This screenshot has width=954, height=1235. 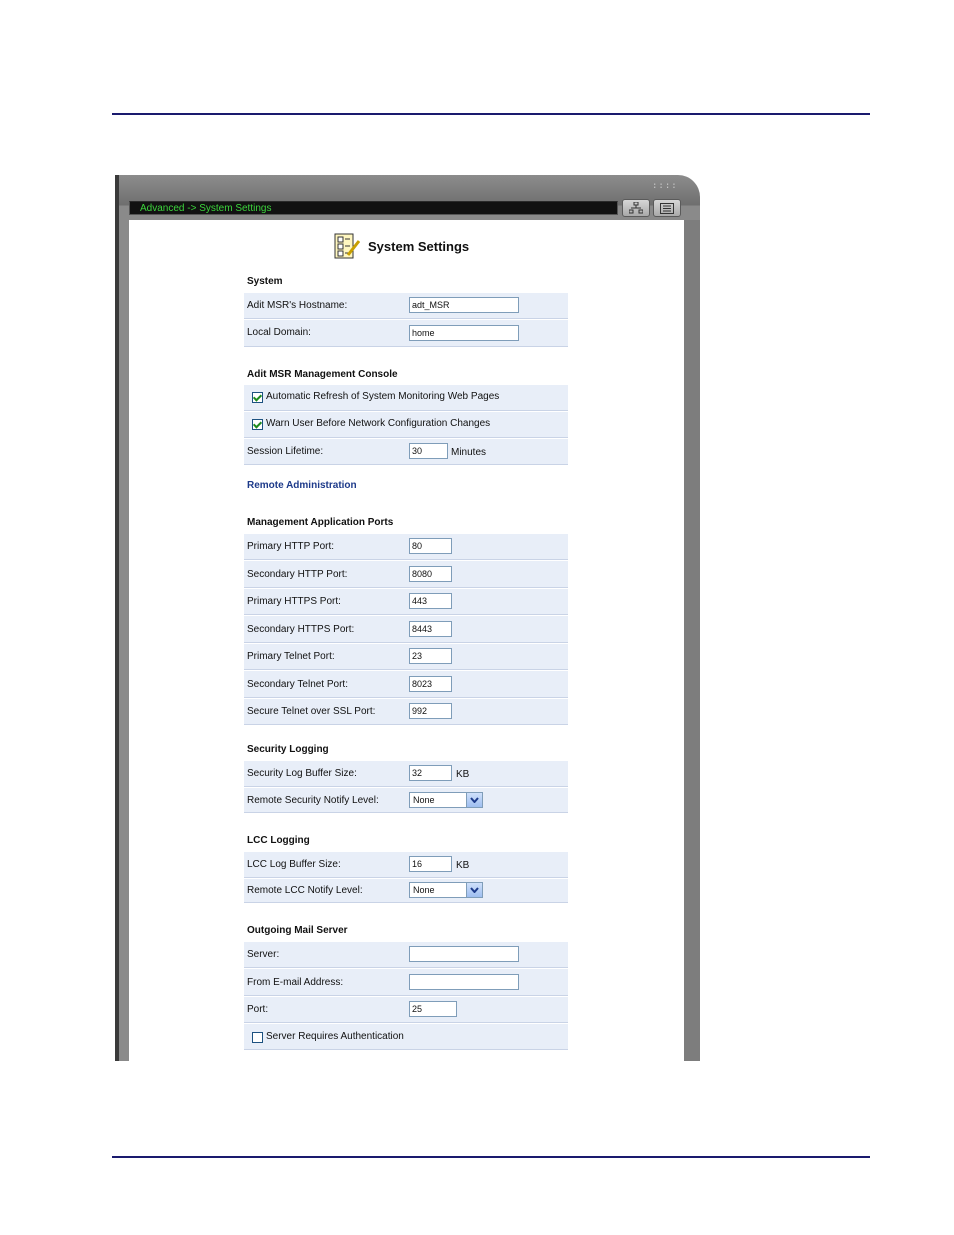 What do you see at coordinates (335, 1036) in the screenshot?
I see `mail-auth-label: Server Requires Authentication` at bounding box center [335, 1036].